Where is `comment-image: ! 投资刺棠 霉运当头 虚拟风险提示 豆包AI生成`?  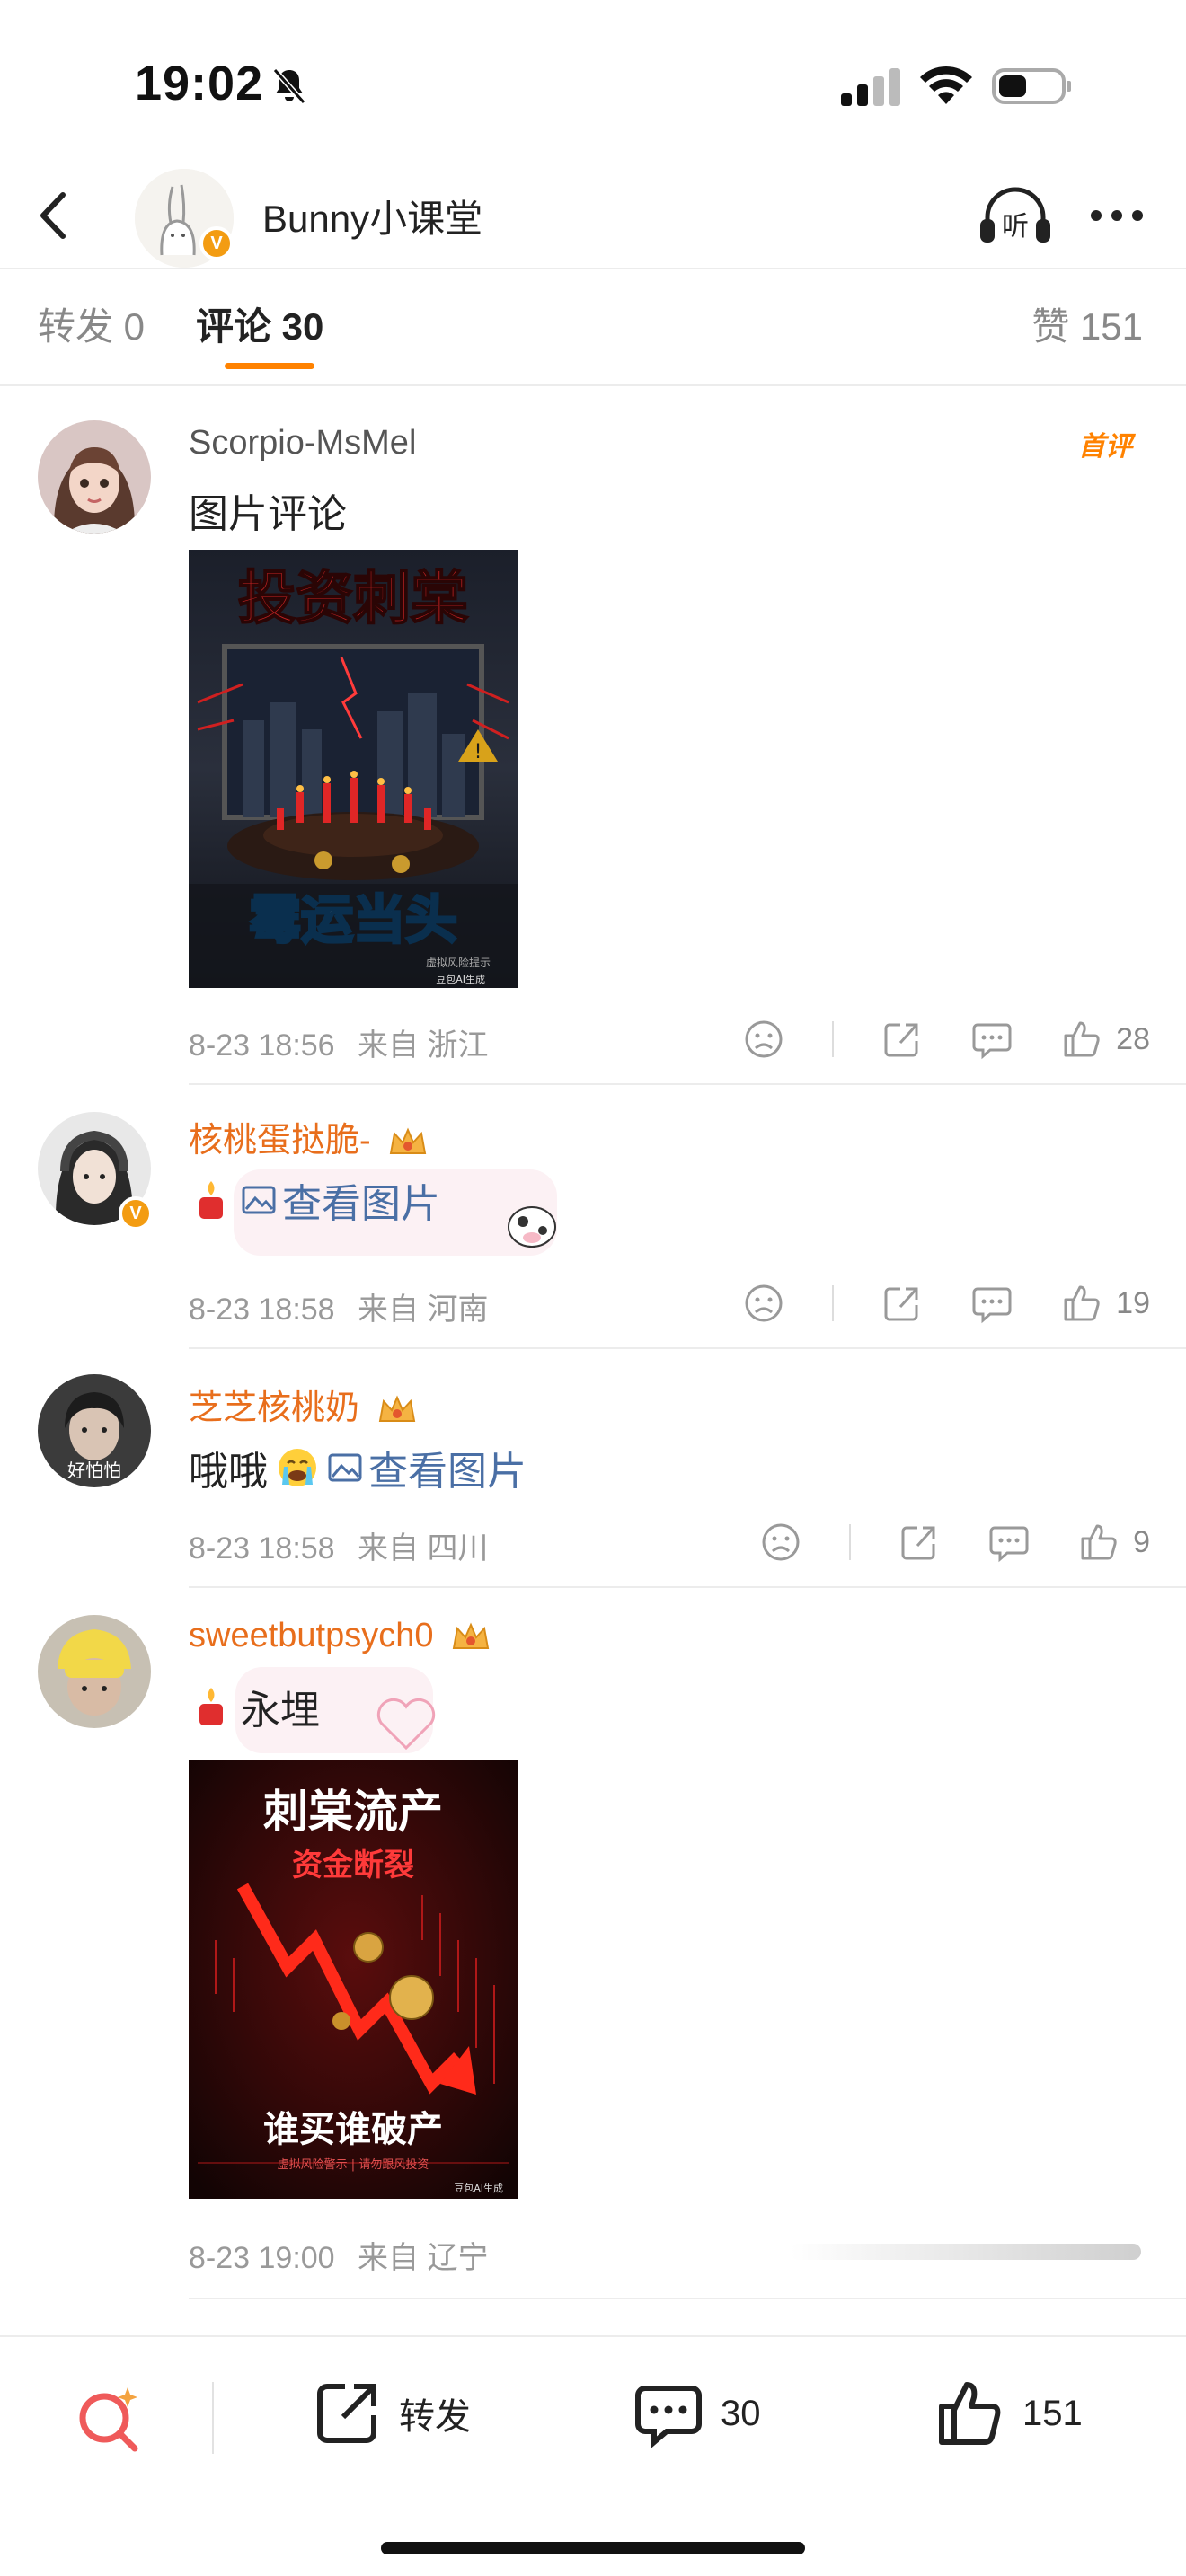
comment-image: ! 投资刺棠 霉运当头 虚拟风险提示 豆包AI生成 is located at coordinates (353, 769).